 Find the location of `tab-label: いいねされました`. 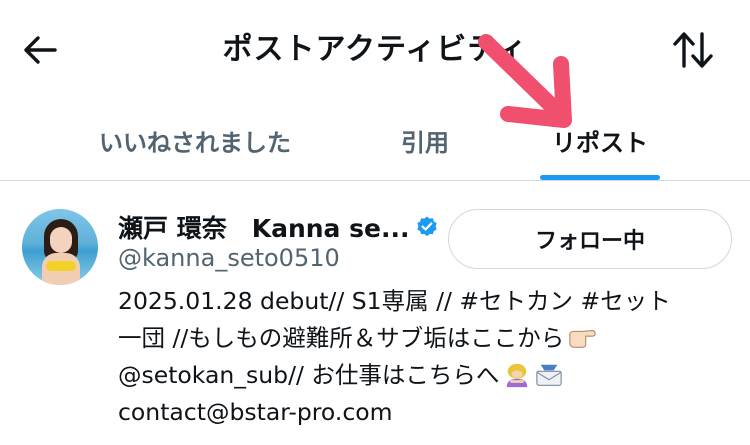

tab-label: いいねされました is located at coordinates (195, 142).